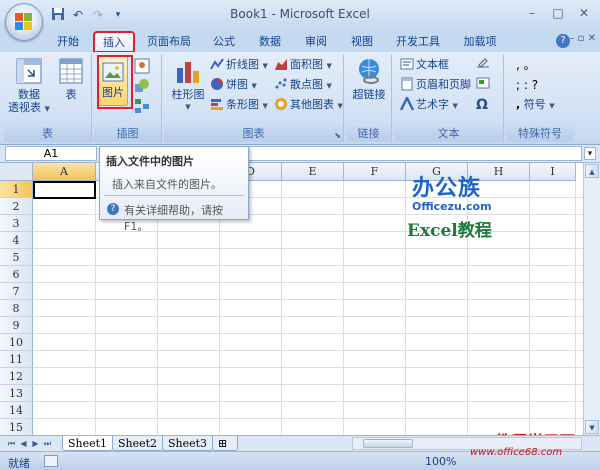  I want to click on tab-view: 视图, so click(362, 42).